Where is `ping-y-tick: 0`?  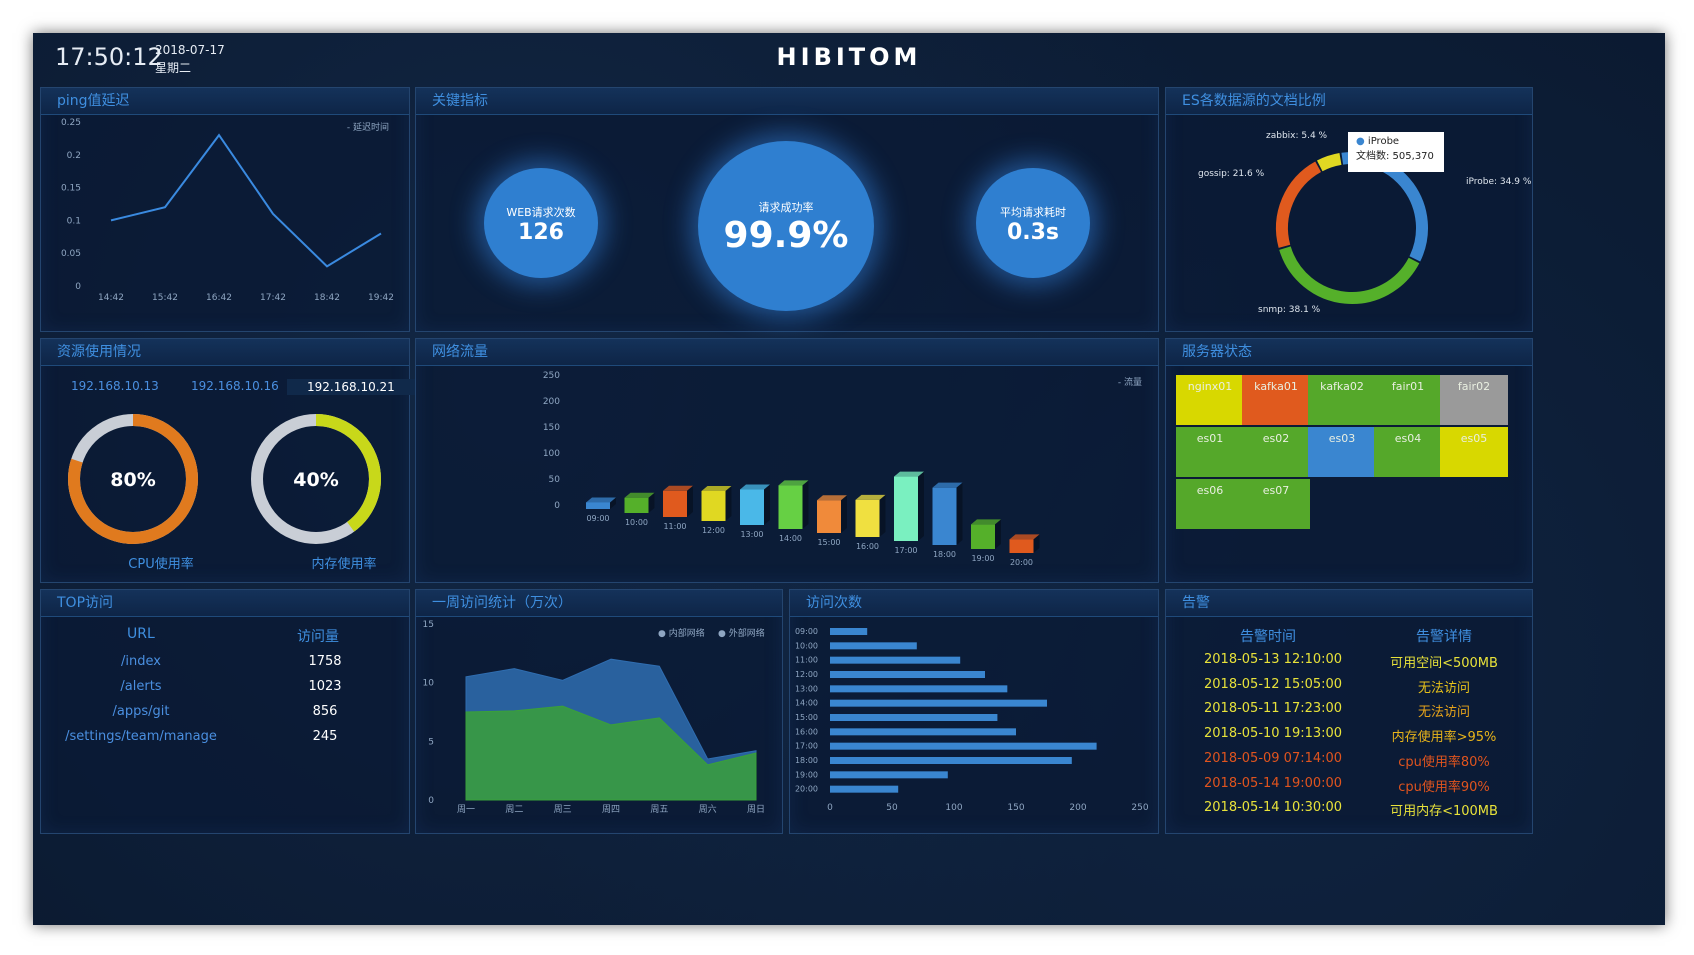 ping-y-tick: 0 is located at coordinates (78, 287).